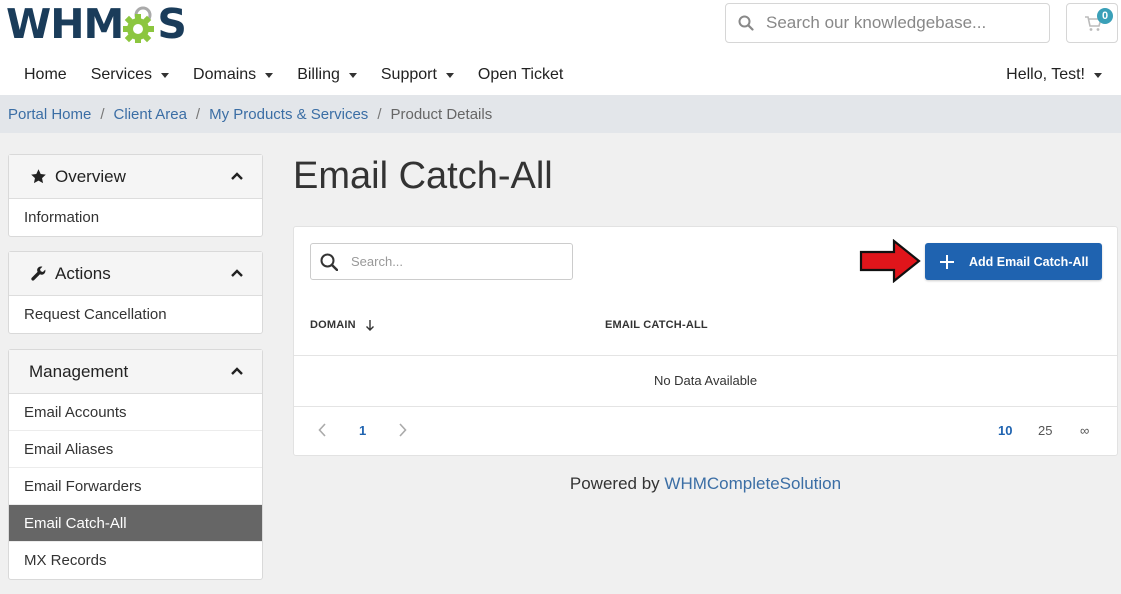 The image size is (1121, 594). What do you see at coordinates (38, 177) in the screenshot?
I see `star-icon` at bounding box center [38, 177].